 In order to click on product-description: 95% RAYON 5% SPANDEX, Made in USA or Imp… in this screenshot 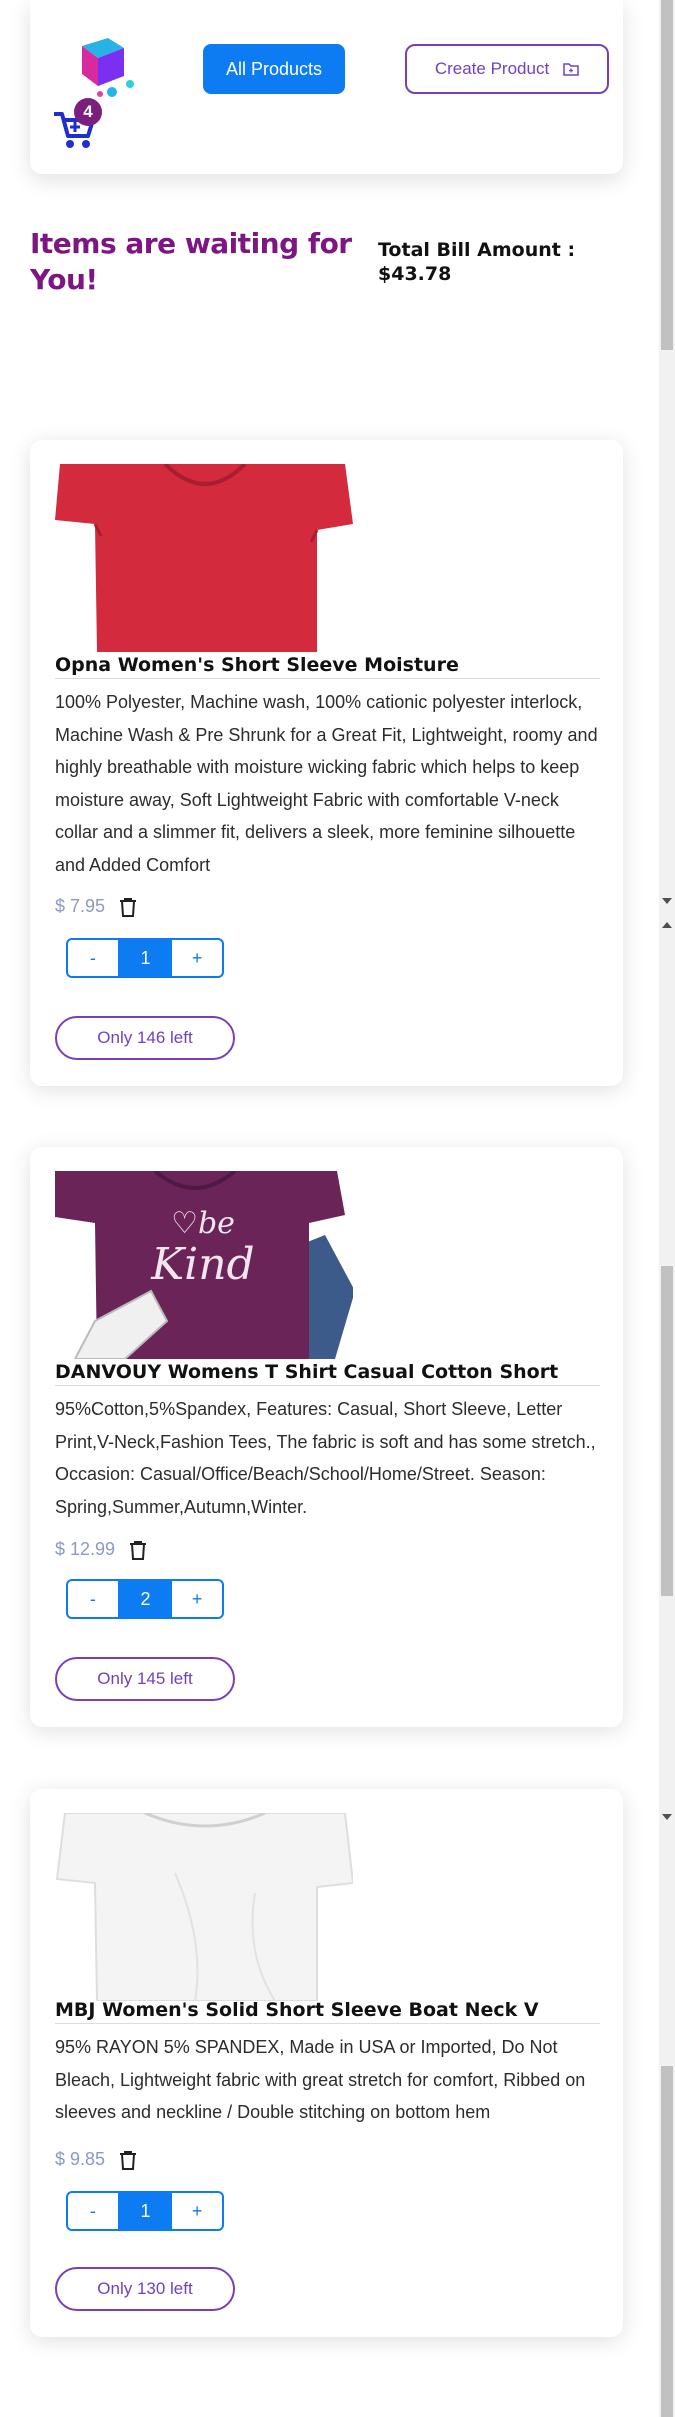, I will do `click(320, 2079)`.